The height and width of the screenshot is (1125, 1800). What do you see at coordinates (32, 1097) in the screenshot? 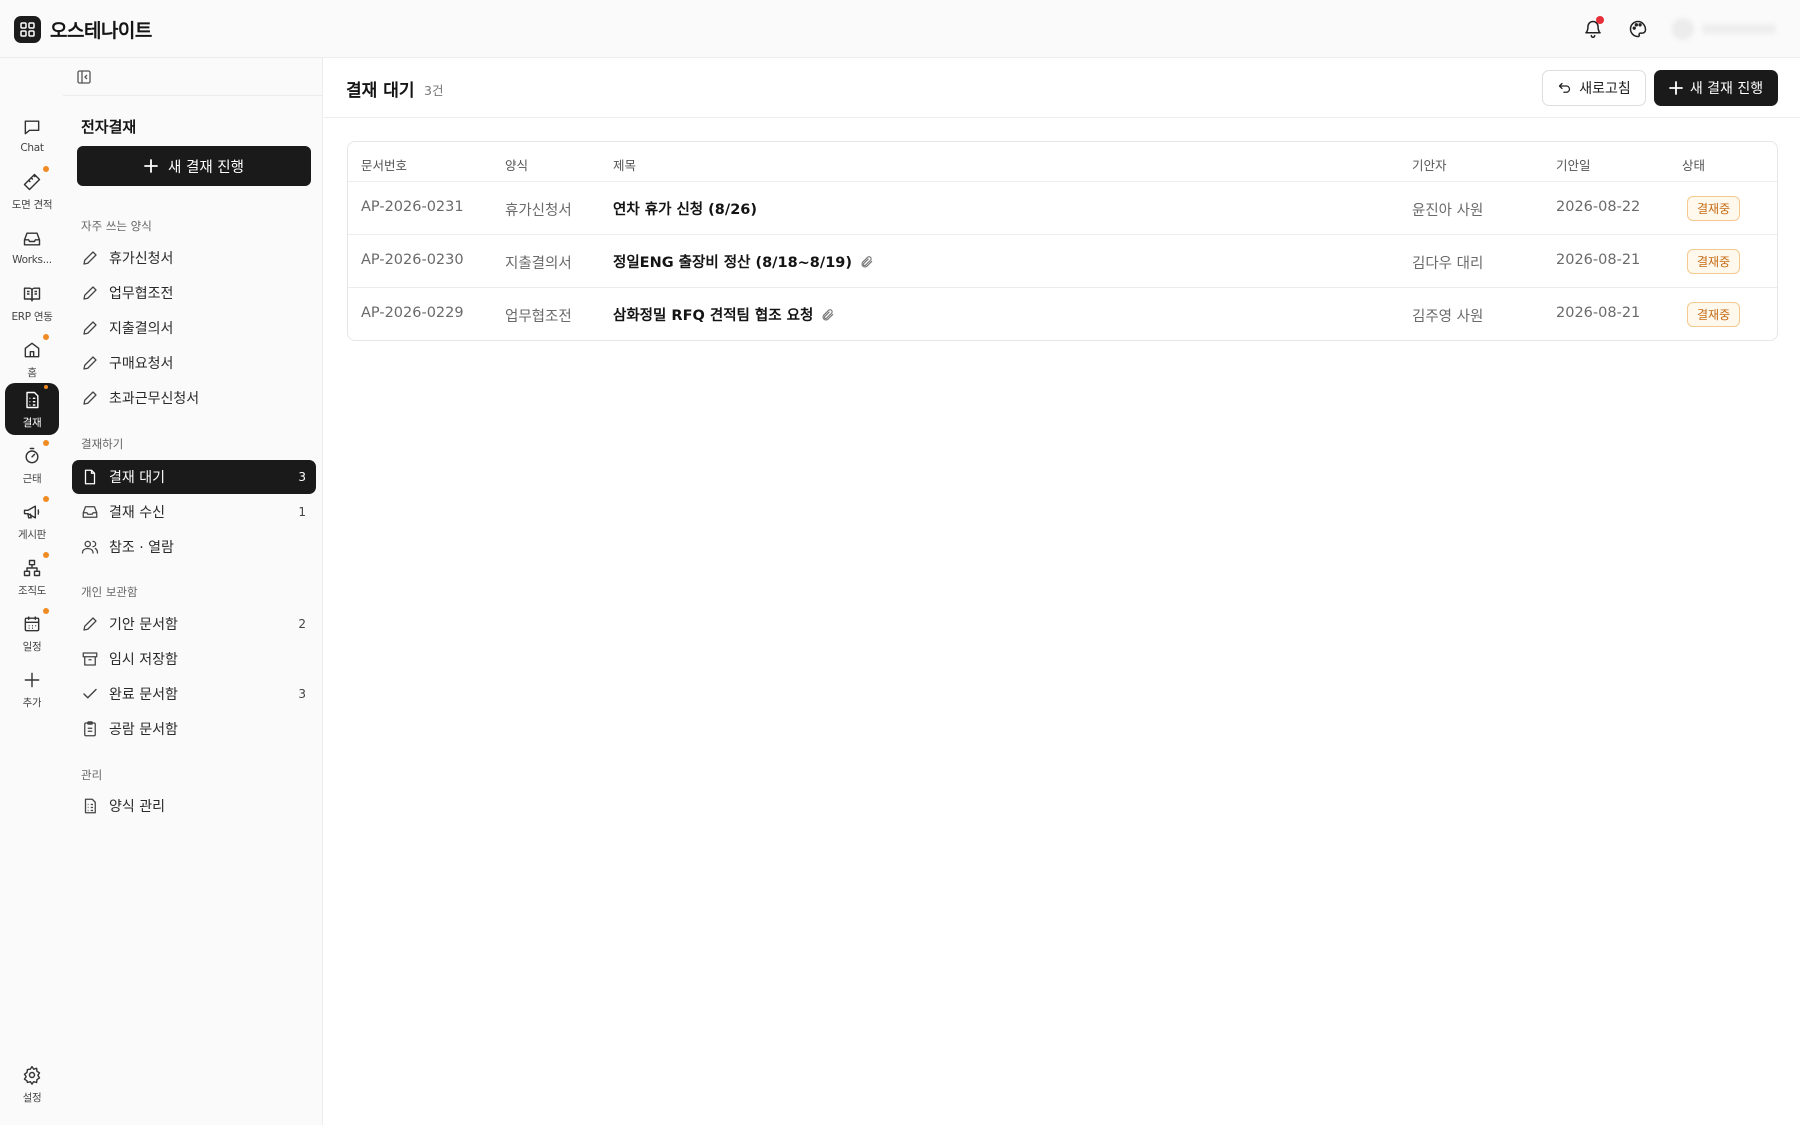
I see `rail-label: 설정` at bounding box center [32, 1097].